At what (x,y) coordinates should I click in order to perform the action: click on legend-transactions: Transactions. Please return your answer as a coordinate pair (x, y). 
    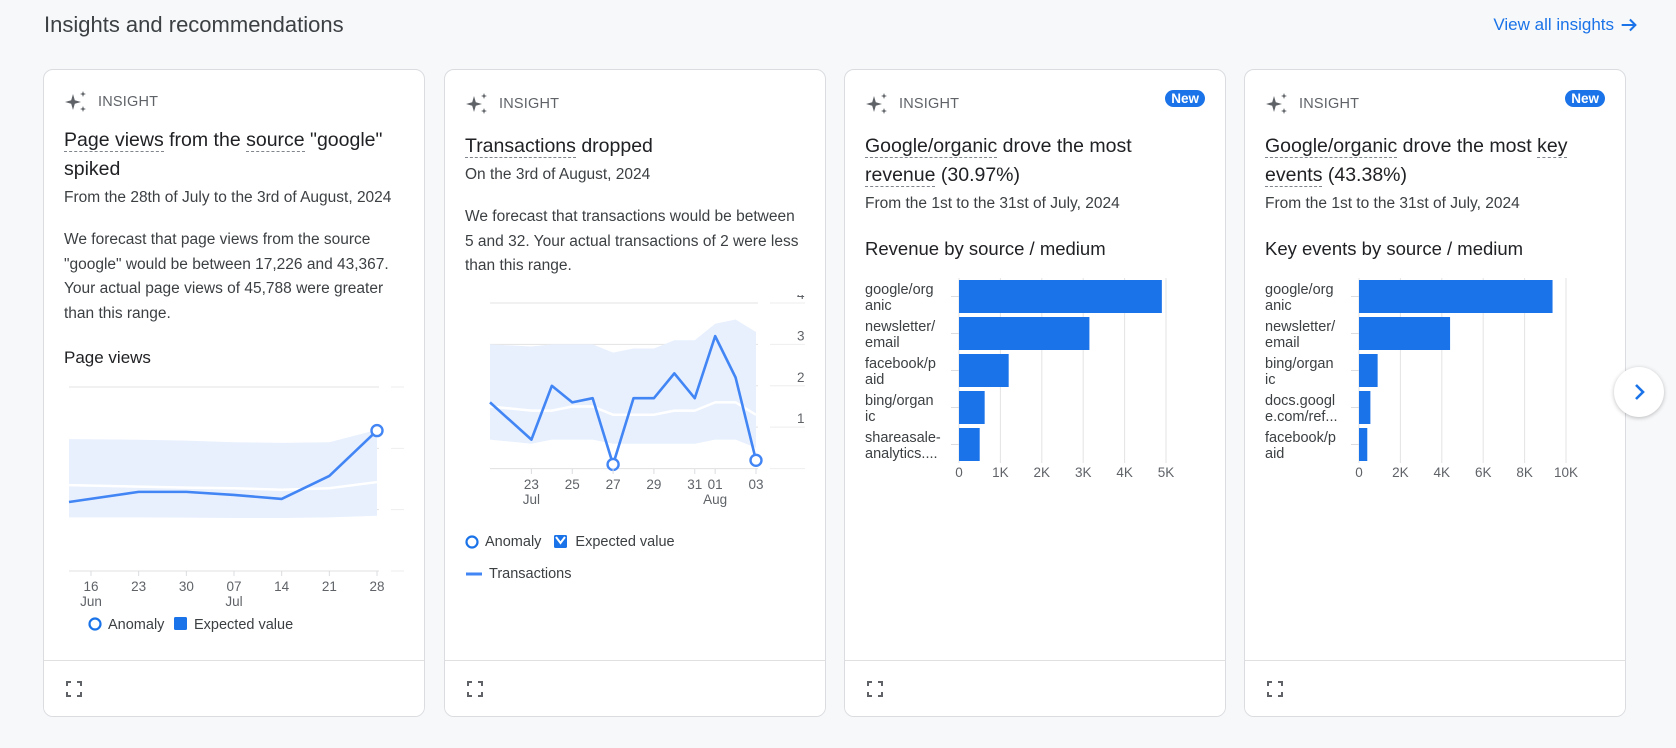
    Looking at the image, I should click on (530, 573).